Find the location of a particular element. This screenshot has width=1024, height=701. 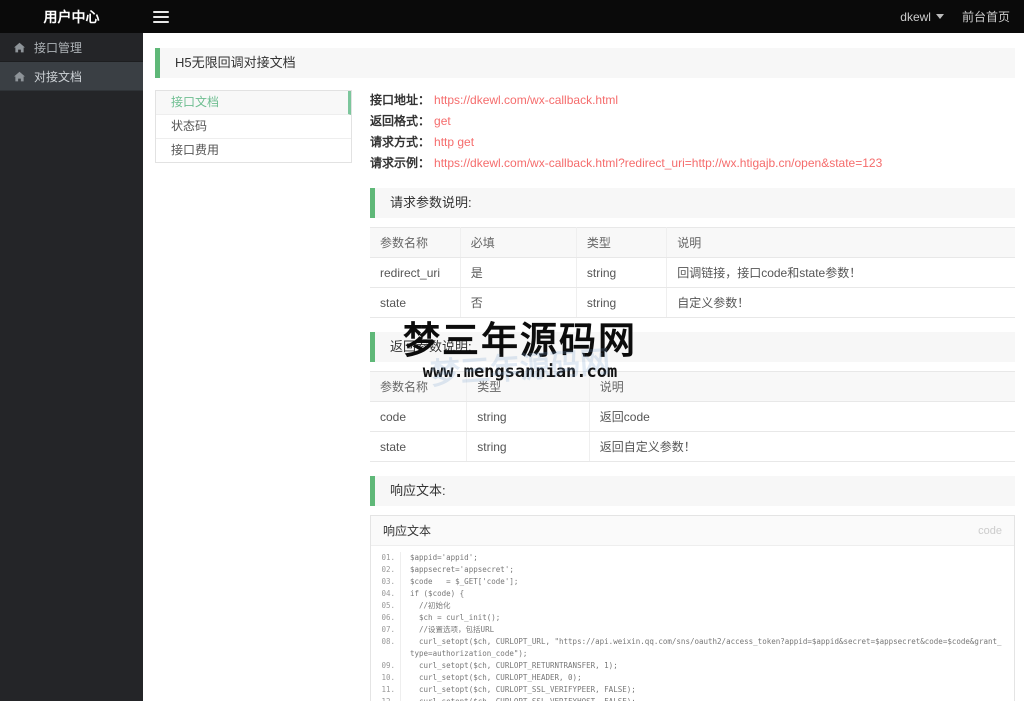

code-line-text: $ch = curl_init(); is located at coordinates (455, 617).